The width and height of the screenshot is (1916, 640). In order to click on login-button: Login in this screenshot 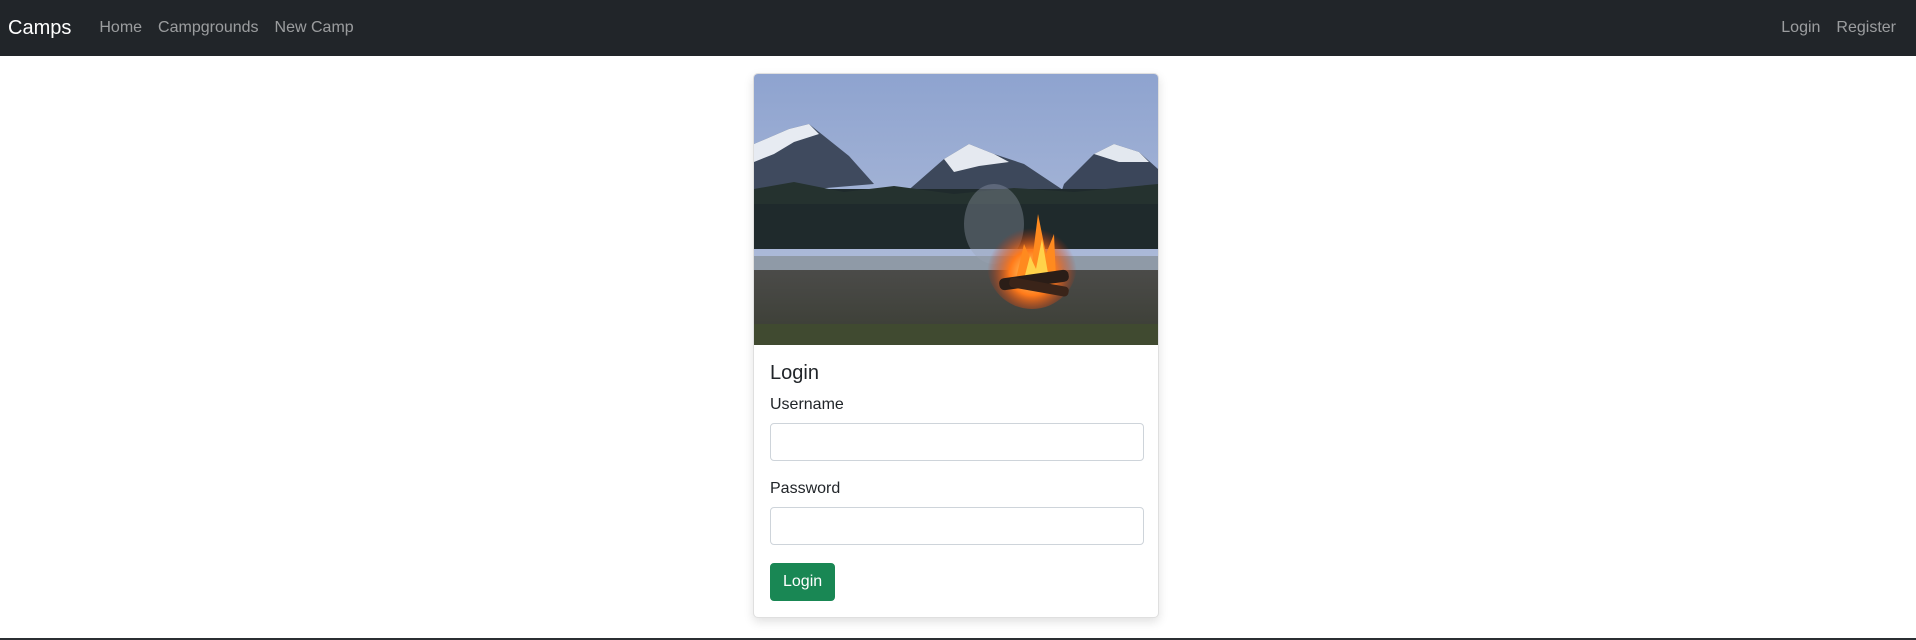, I will do `click(803, 582)`.